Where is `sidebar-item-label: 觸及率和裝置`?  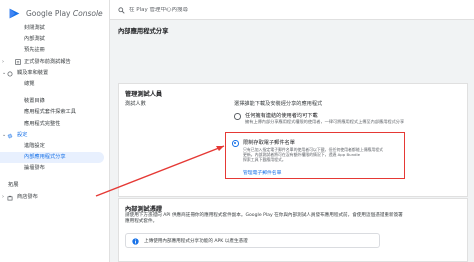 sidebar-item-label: 觸及率和裝置 is located at coordinates (33, 72).